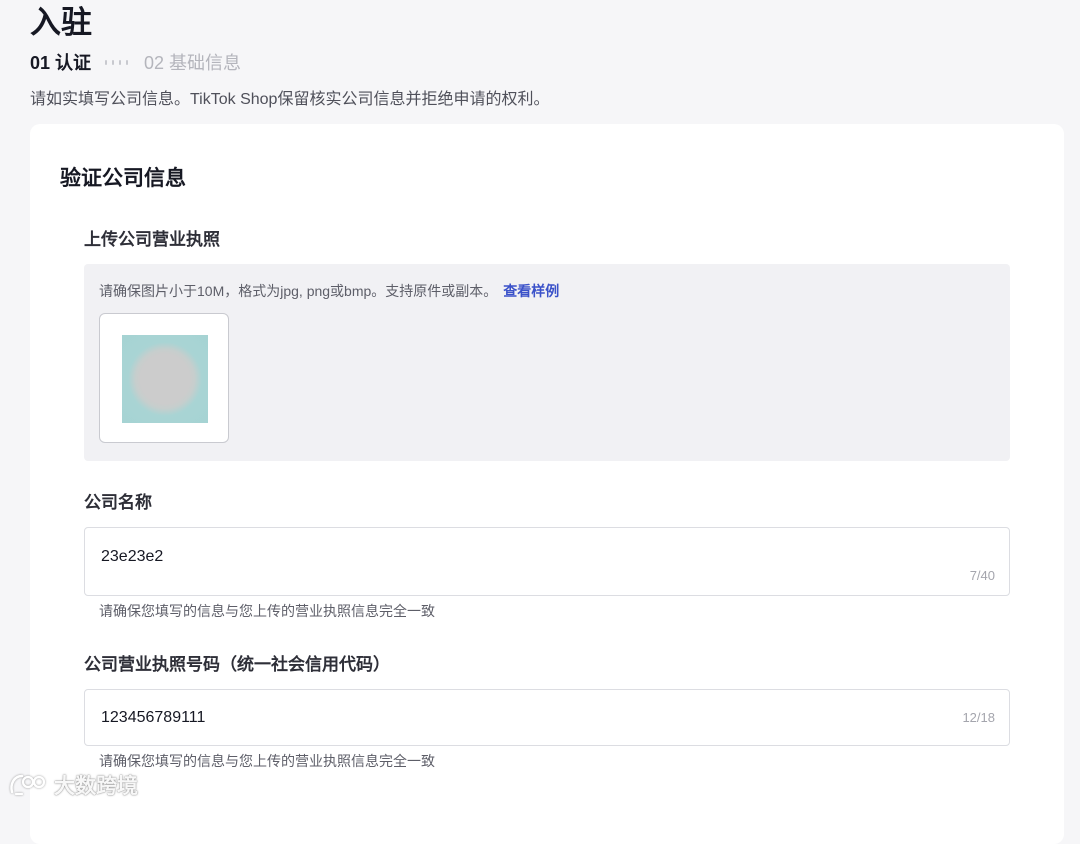 The height and width of the screenshot is (844, 1080). Describe the element at coordinates (267, 761) in the screenshot. I see `license-number-helper: 请确保您填写的信息与您上传的营业执照信息完全一致` at that location.